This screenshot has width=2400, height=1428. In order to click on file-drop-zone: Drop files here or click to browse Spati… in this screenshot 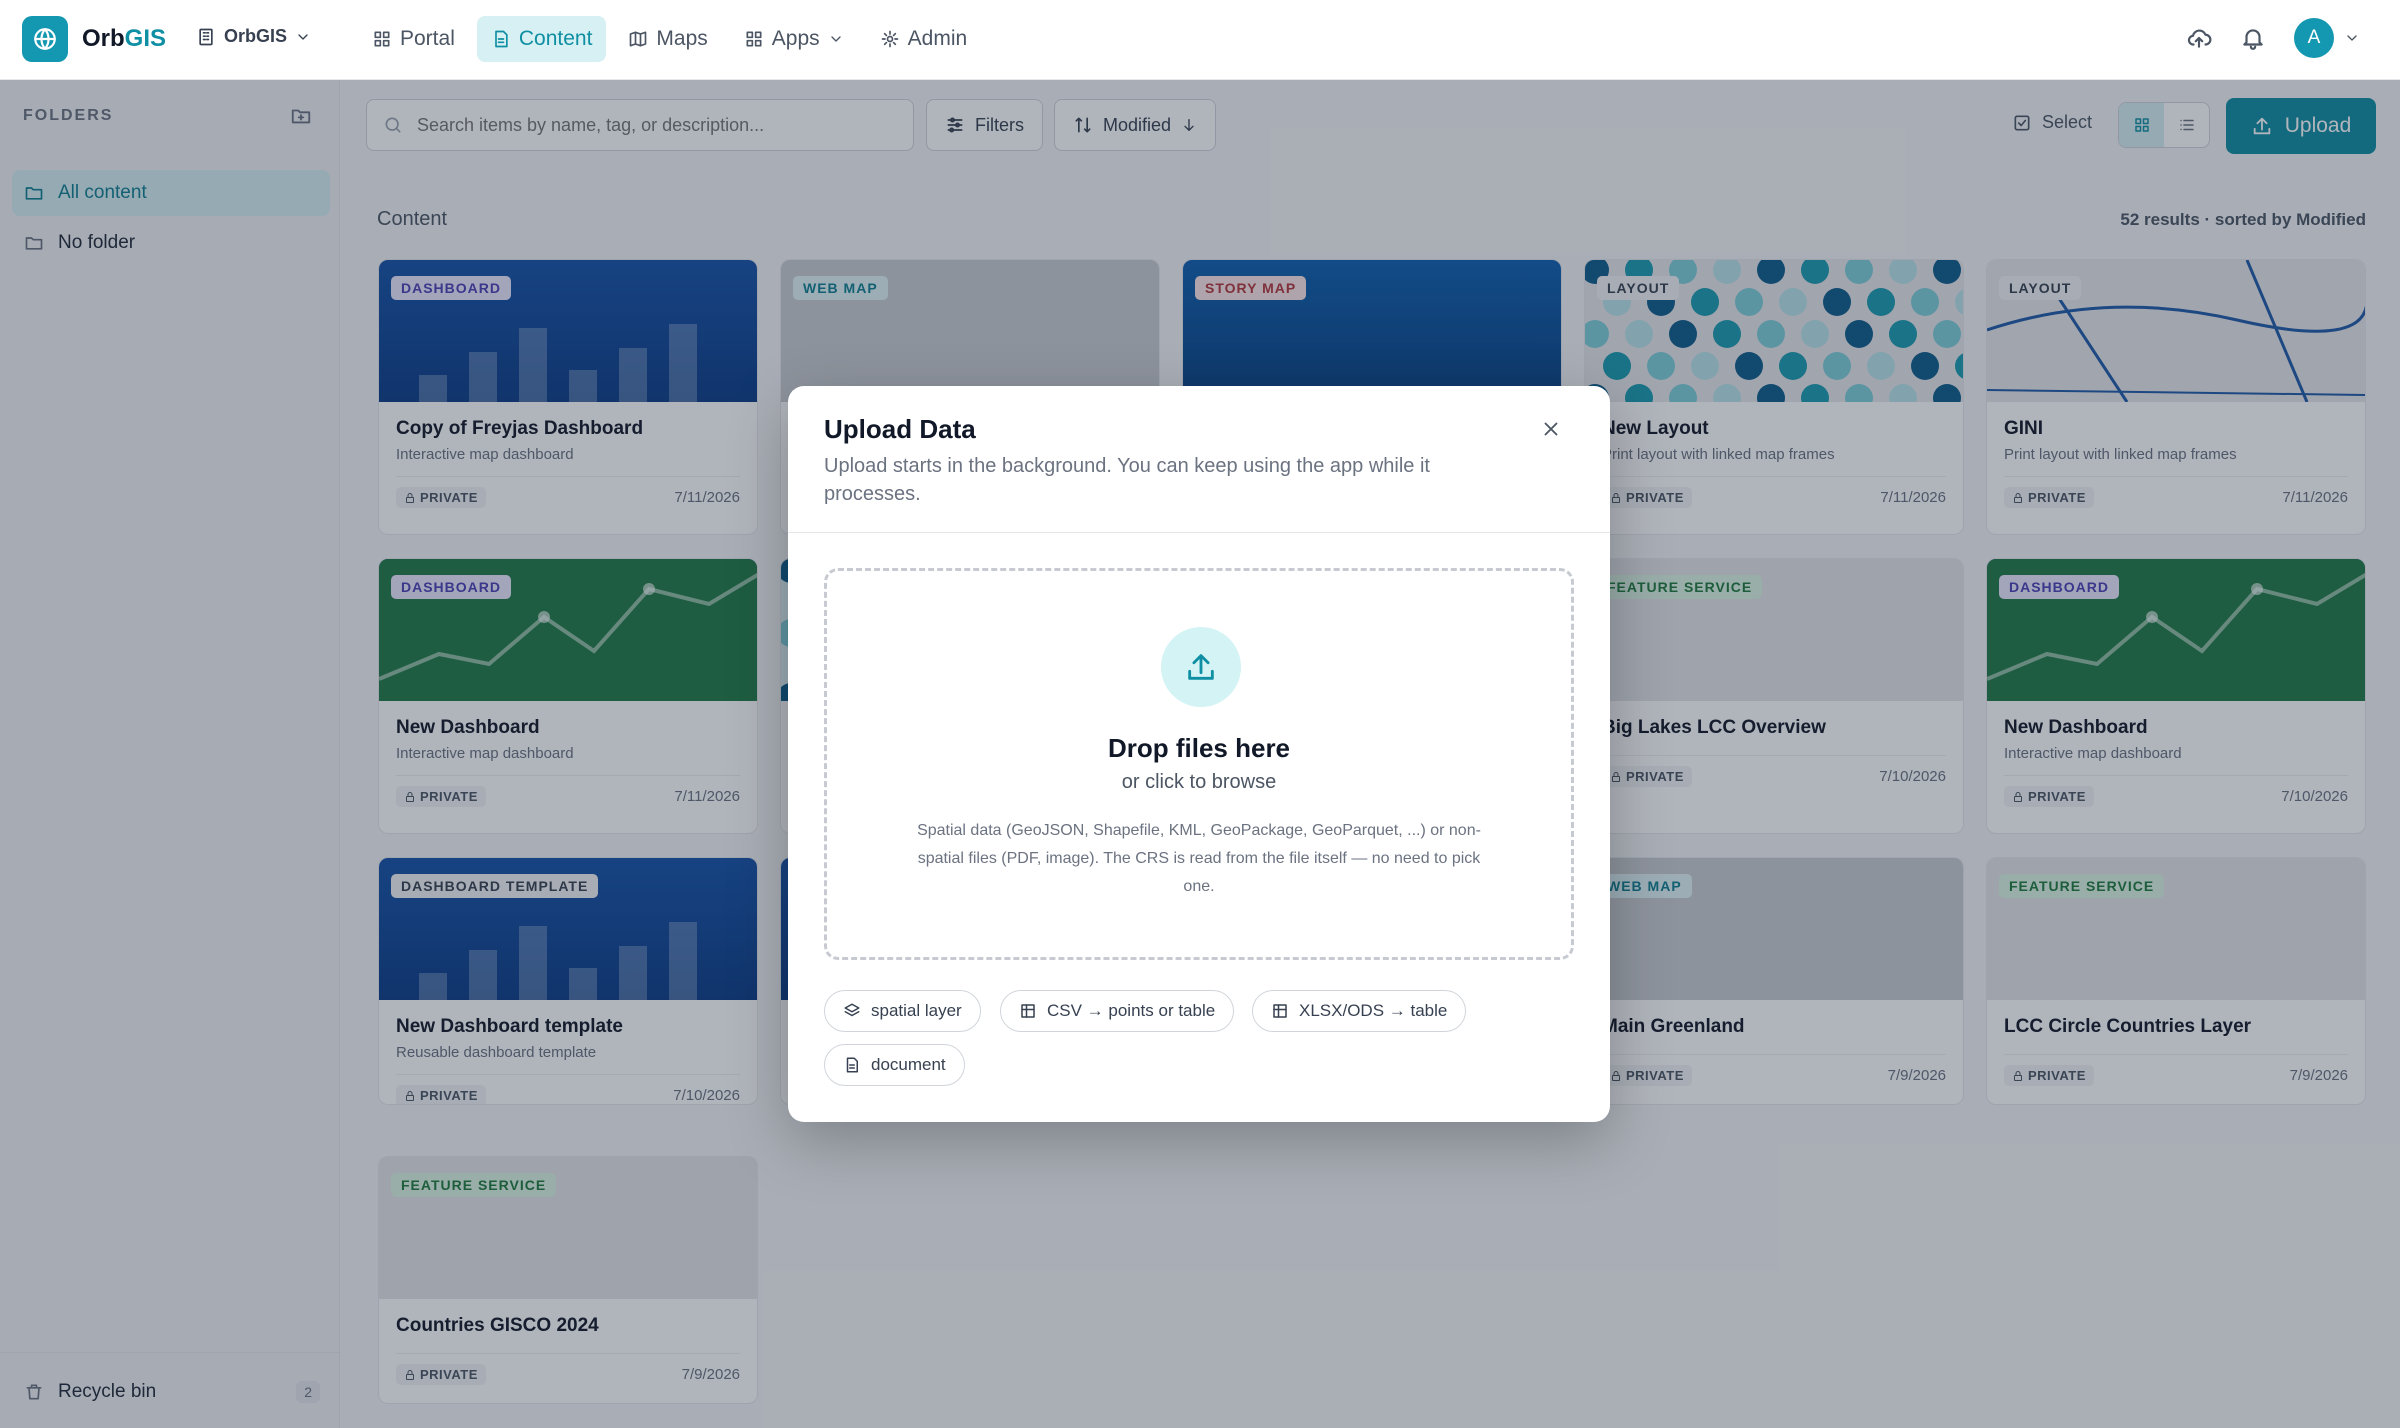, I will do `click(1199, 764)`.